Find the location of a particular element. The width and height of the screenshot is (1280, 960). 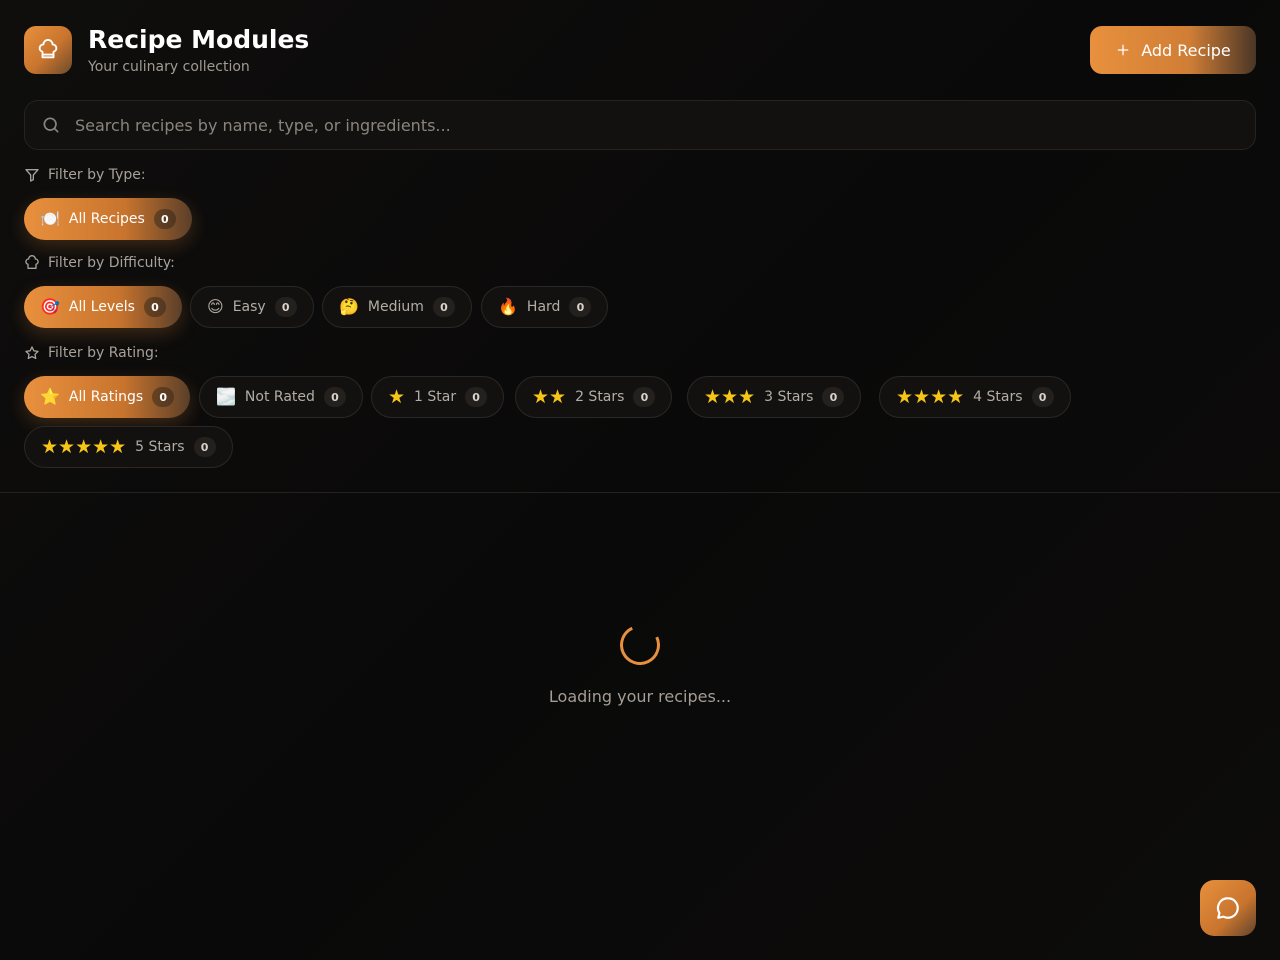

pill-label: 2 Stars is located at coordinates (600, 397).